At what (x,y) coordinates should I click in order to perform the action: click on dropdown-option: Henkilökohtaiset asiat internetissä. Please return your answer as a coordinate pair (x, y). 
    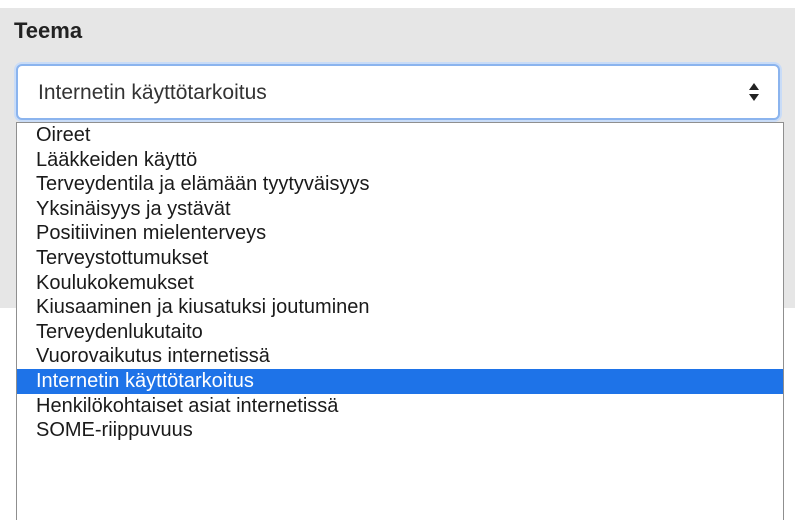
    Looking at the image, I should click on (400, 406).